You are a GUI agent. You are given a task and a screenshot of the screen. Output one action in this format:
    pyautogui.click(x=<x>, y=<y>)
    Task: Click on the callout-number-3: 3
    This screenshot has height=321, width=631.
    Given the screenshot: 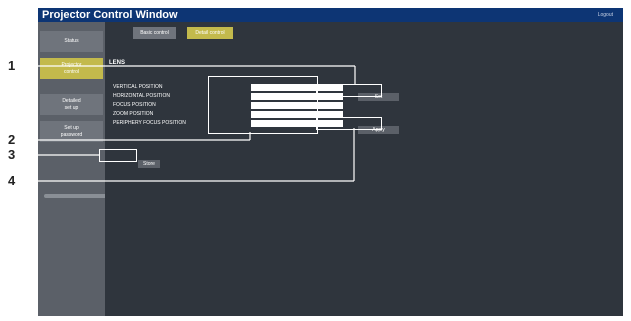 What is the action you would take?
    pyautogui.click(x=12, y=154)
    